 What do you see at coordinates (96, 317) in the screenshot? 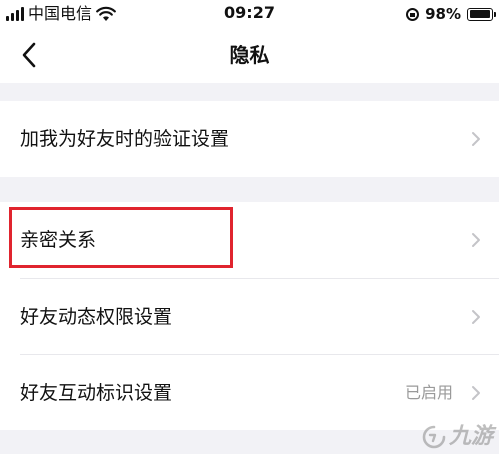
I see `setting-label: 好友动态权限设置` at bounding box center [96, 317].